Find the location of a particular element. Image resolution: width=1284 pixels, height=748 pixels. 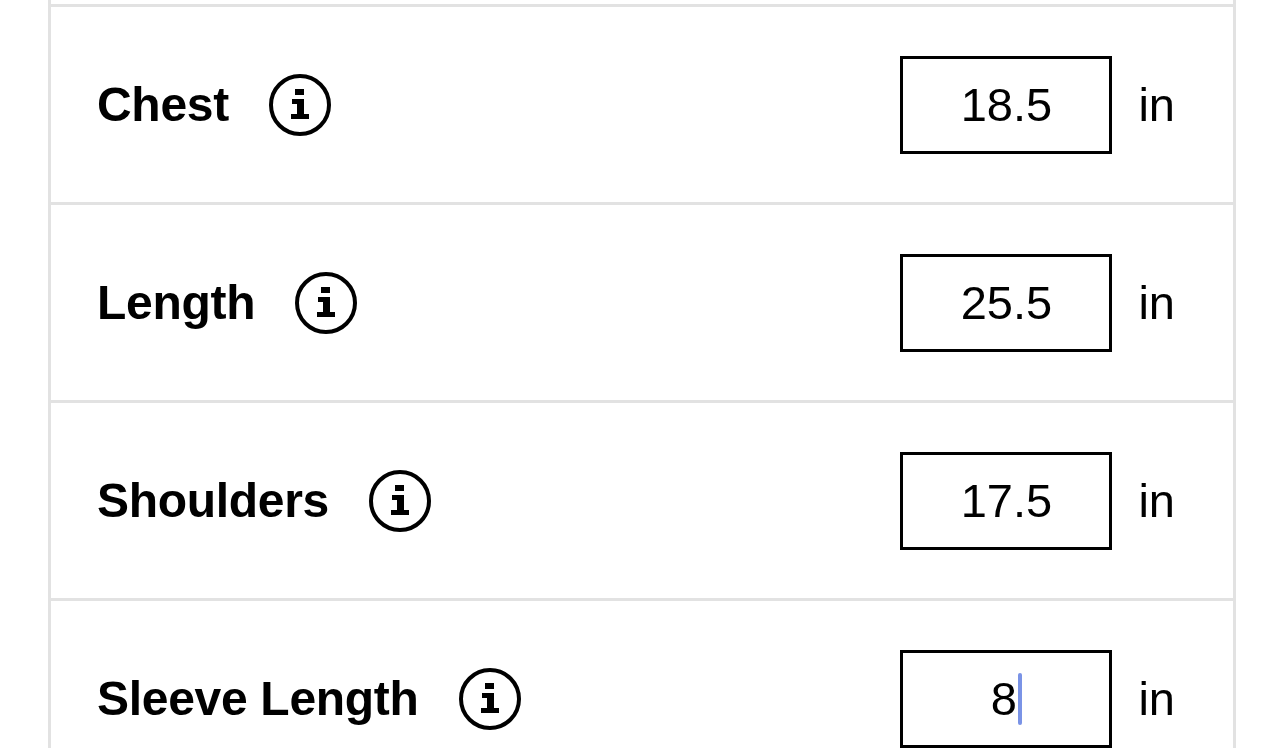

measurement-label: Chest is located at coordinates (163, 104).